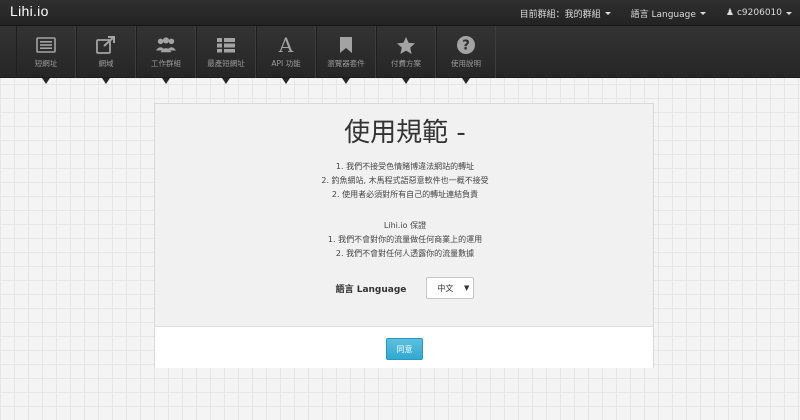 The height and width of the screenshot is (420, 800). Describe the element at coordinates (663, 14) in the screenshot. I see `language-dropdown-label: 語言 Language` at that location.